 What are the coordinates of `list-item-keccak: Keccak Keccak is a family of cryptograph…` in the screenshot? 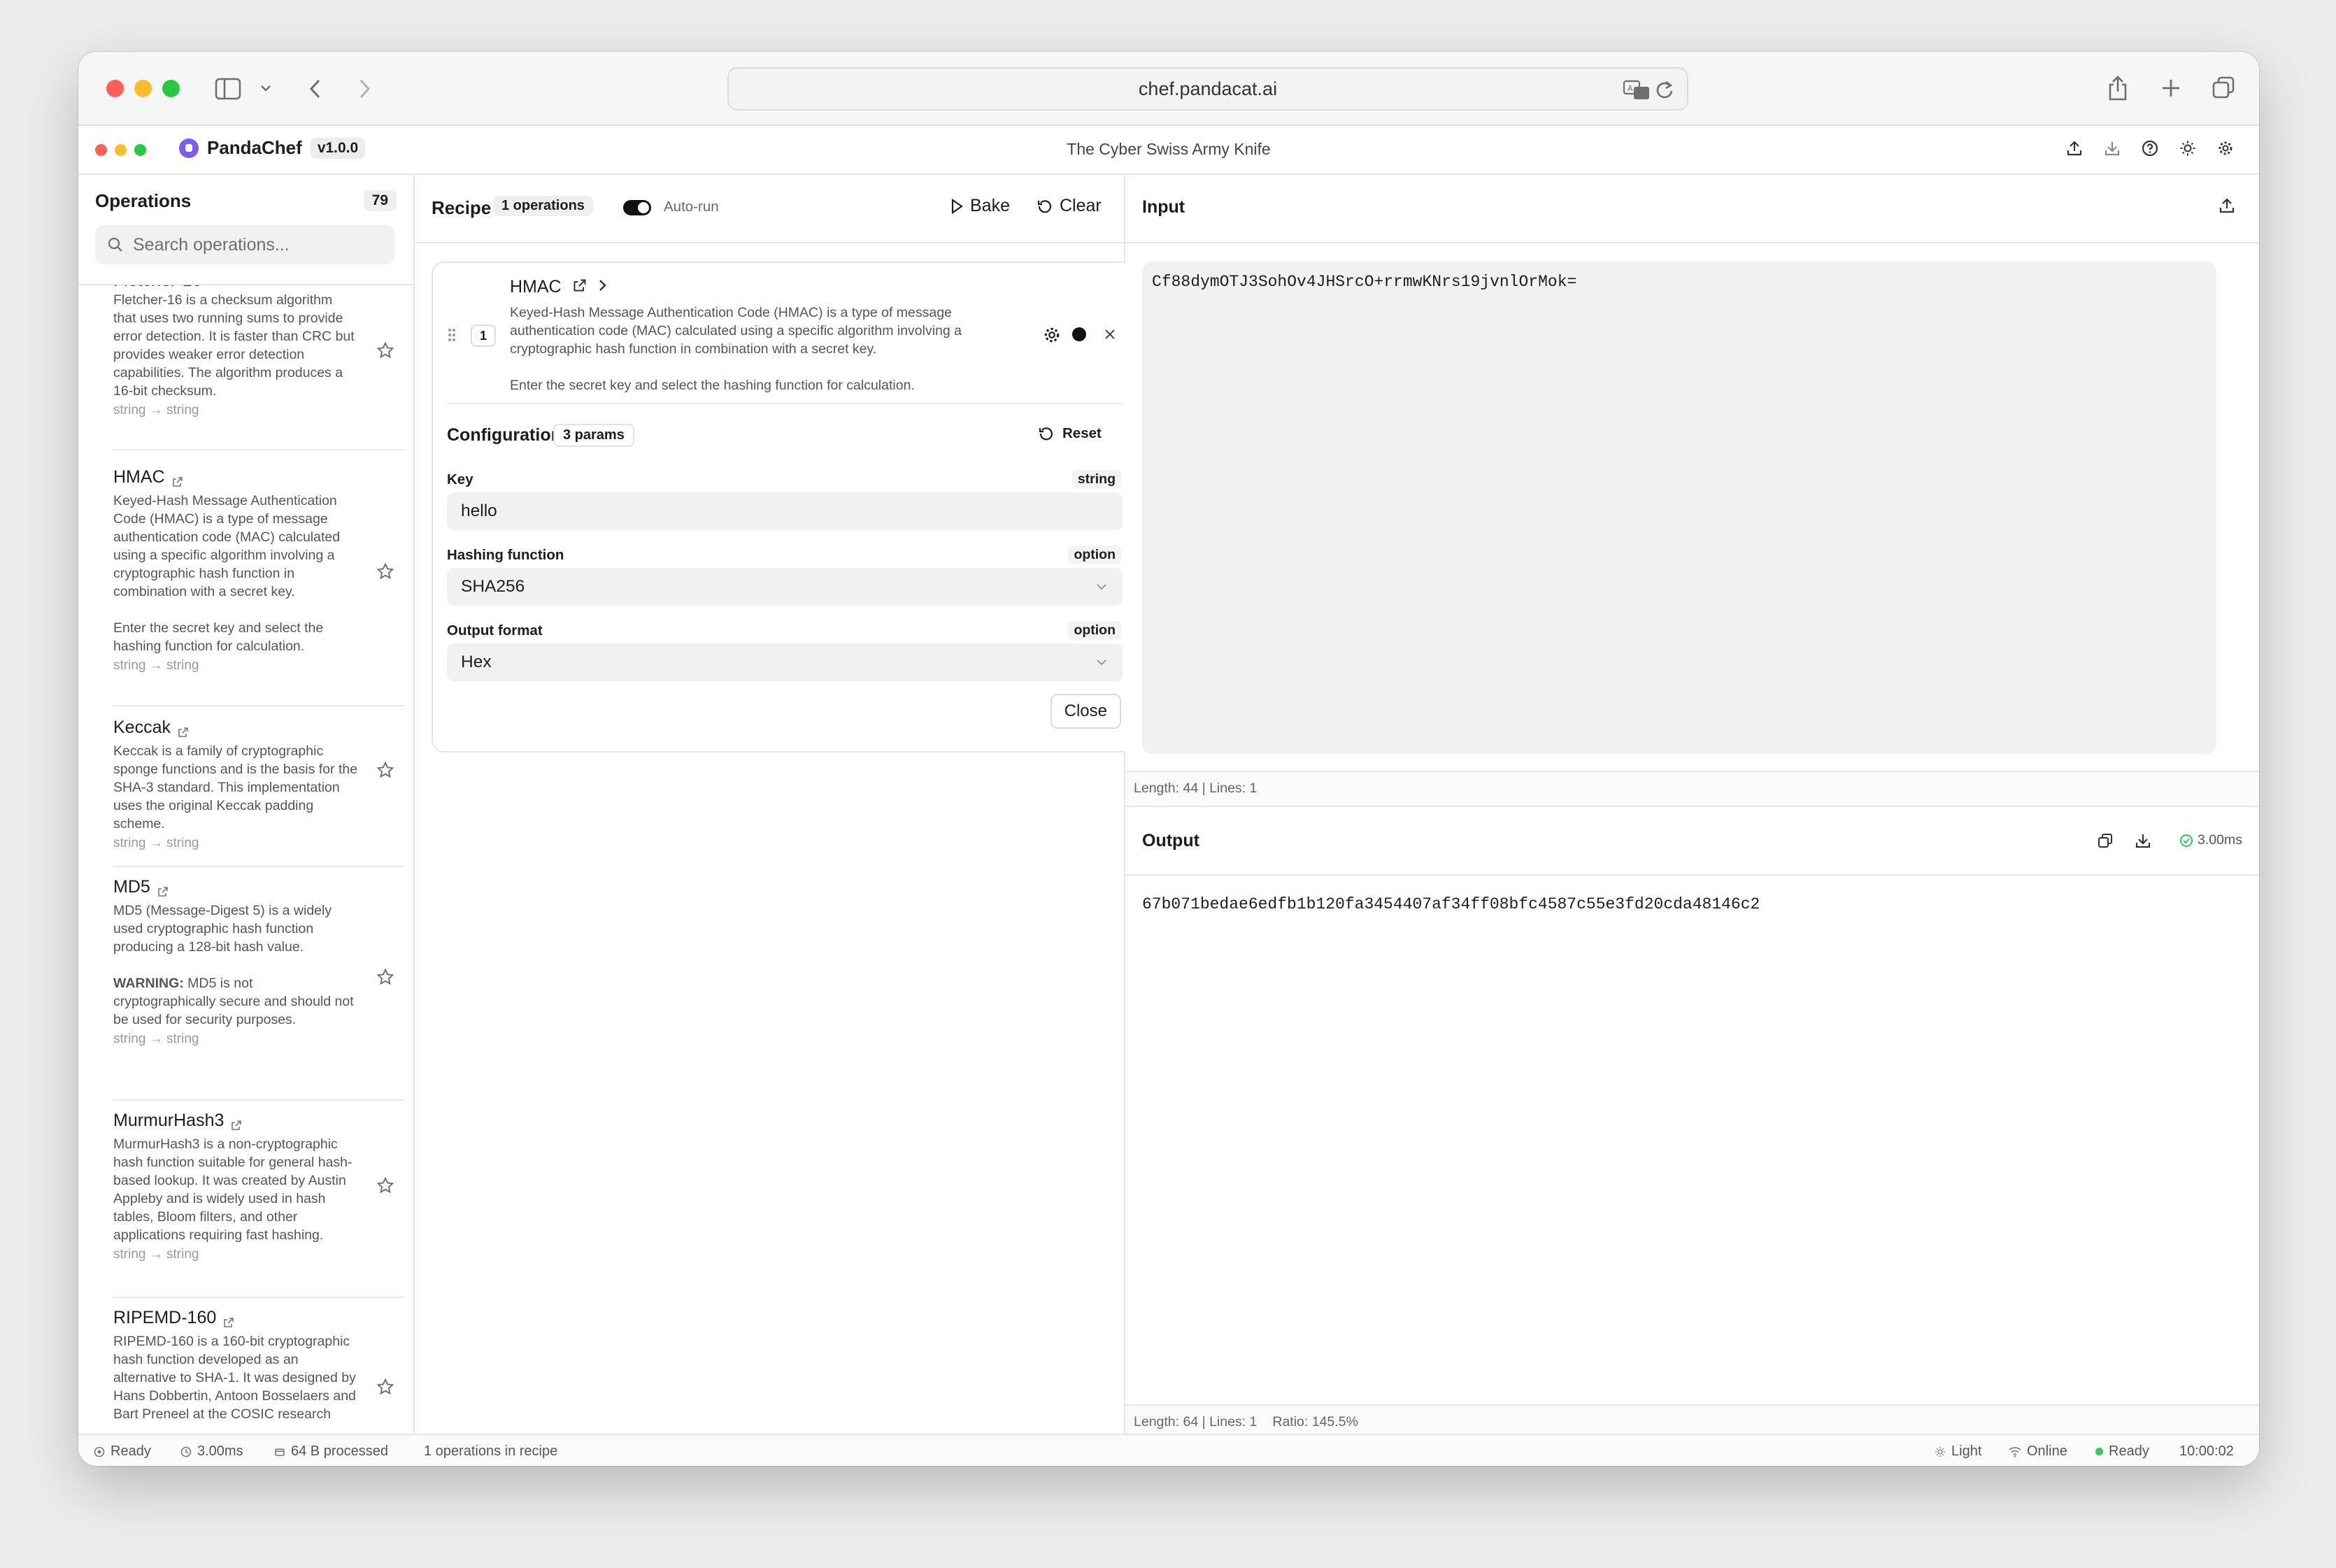 It's located at (258, 787).